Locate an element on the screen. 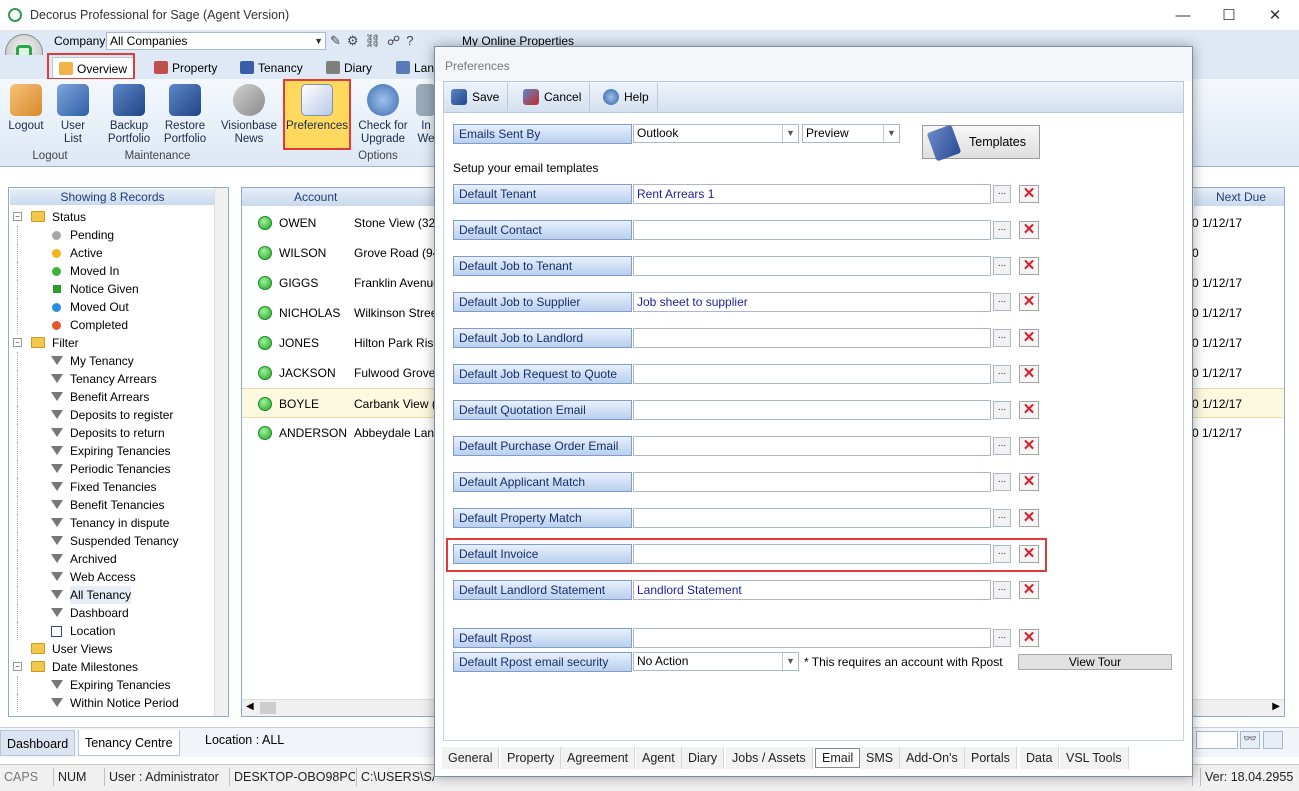 This screenshot has height=791, width=1299. backup-portfolio-button: Backup Portfolio is located at coordinates (129, 115).